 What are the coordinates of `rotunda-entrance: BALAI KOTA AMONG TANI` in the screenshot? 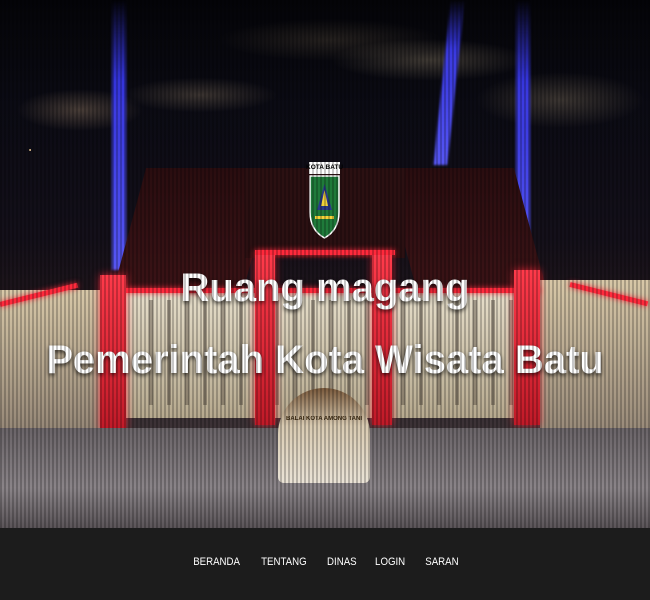 It's located at (324, 435).